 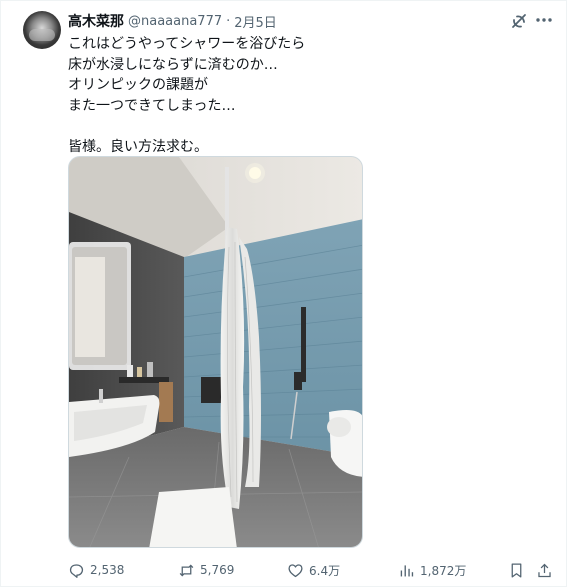 I want to click on heart-icon, so click(x=295, y=570).